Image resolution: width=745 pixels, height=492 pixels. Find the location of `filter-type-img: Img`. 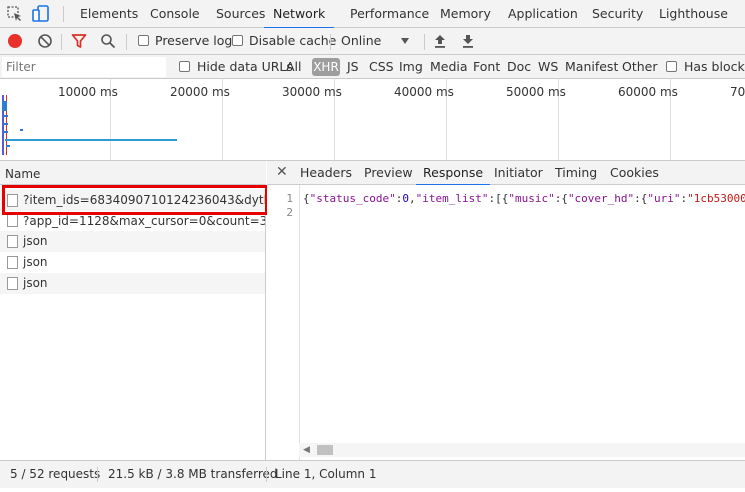

filter-type-img: Img is located at coordinates (411, 66).